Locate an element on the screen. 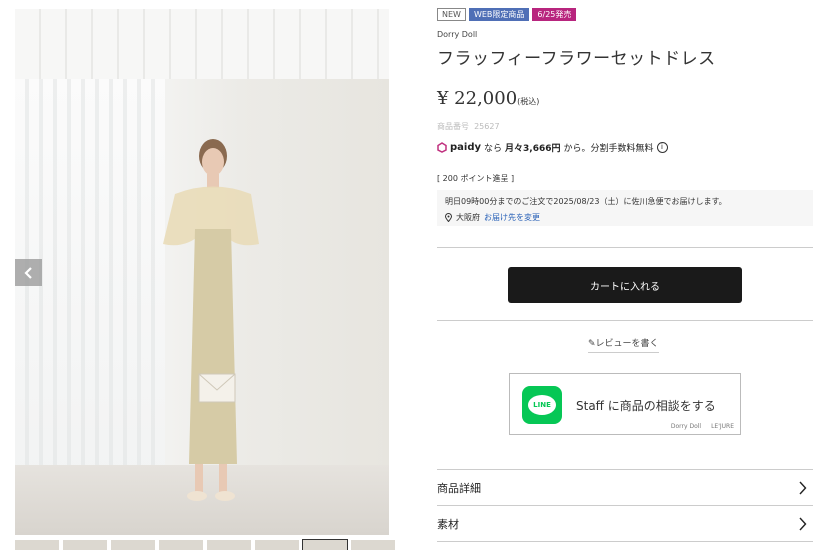 This screenshot has width=825, height=550. accordion-product-details: 商品詳細 is located at coordinates (625, 488).